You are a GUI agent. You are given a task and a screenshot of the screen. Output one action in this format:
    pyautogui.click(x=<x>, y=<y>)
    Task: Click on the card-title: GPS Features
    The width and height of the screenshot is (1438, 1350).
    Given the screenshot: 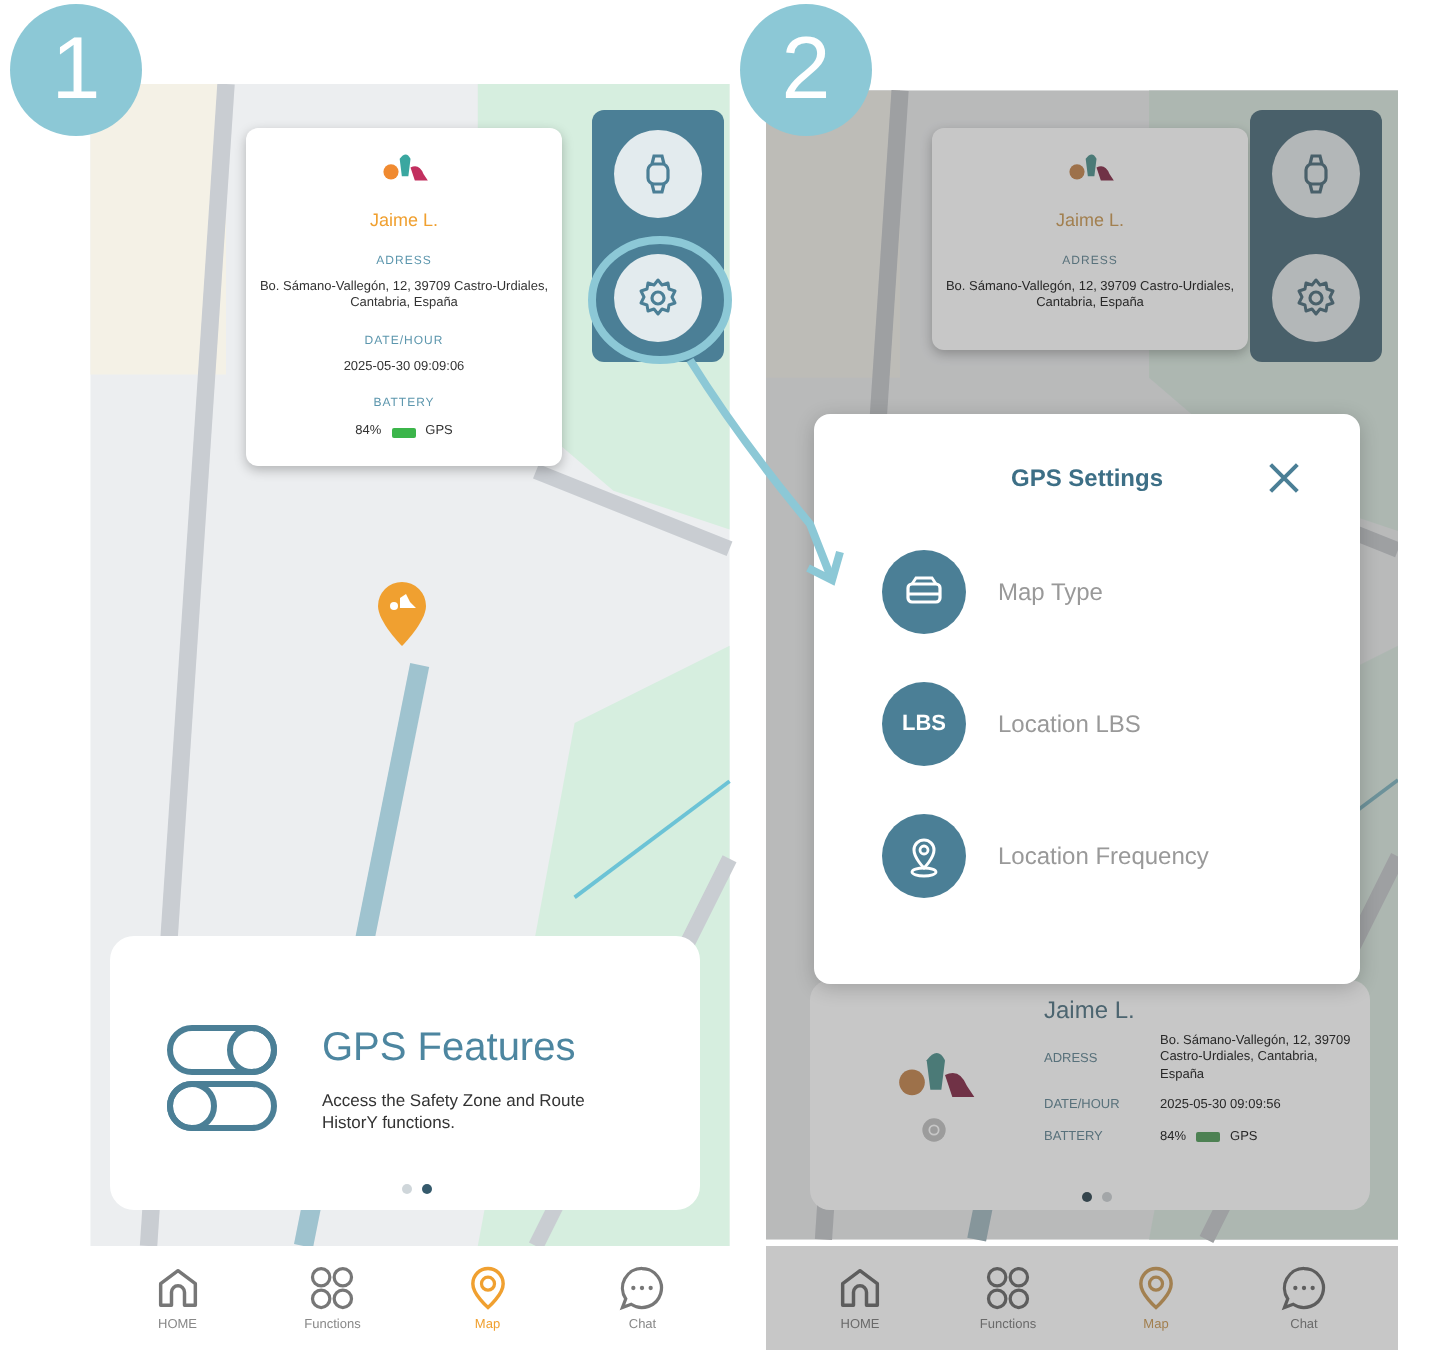 What is the action you would take?
    pyautogui.click(x=450, y=1048)
    